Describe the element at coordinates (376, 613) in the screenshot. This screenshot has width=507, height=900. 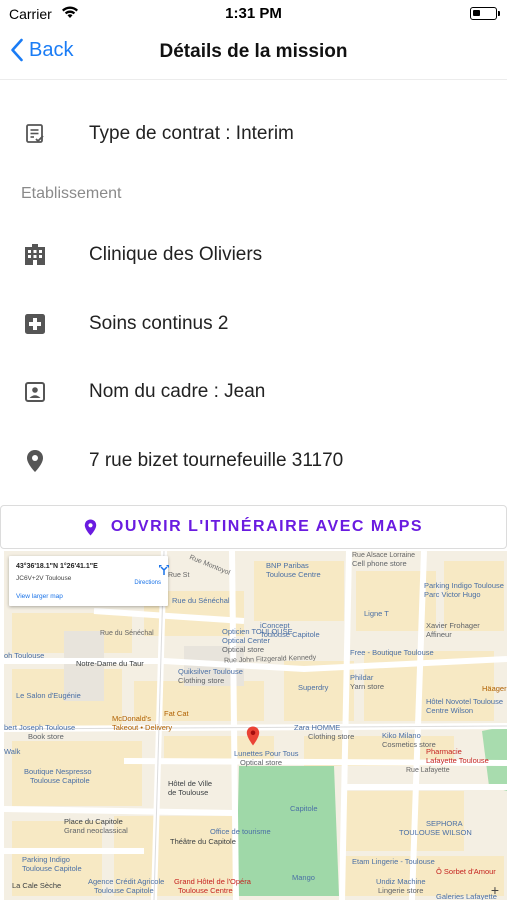
I see `map-label: Ligne T` at that location.